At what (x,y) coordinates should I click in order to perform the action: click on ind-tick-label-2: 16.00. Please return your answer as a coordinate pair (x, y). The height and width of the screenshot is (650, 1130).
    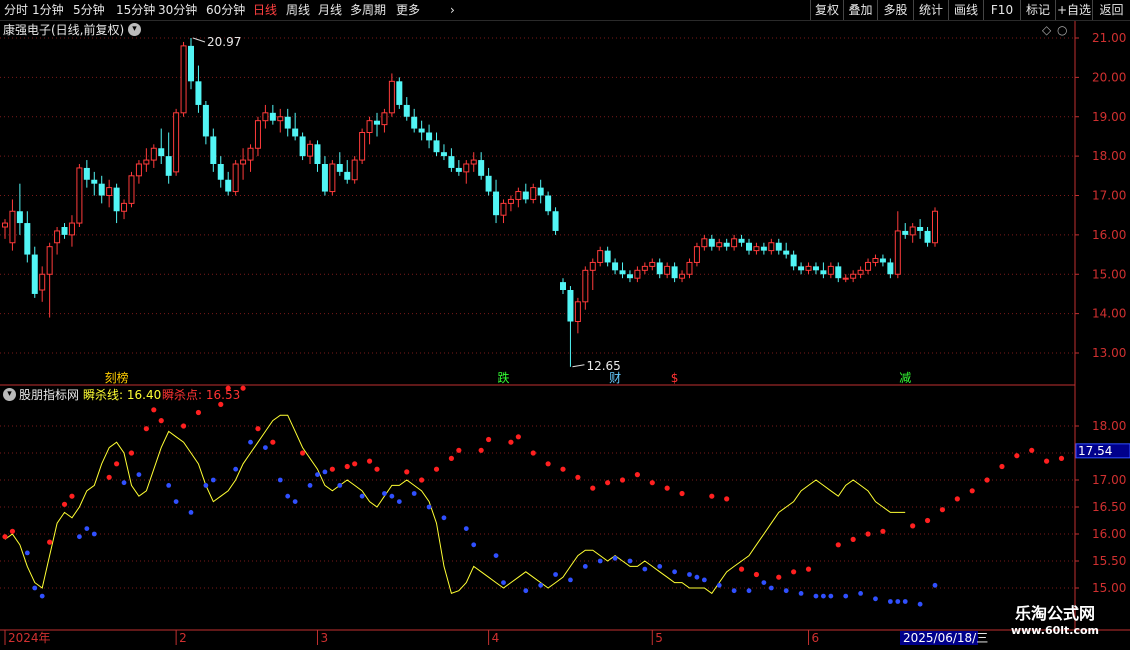
    Looking at the image, I should click on (1109, 534).